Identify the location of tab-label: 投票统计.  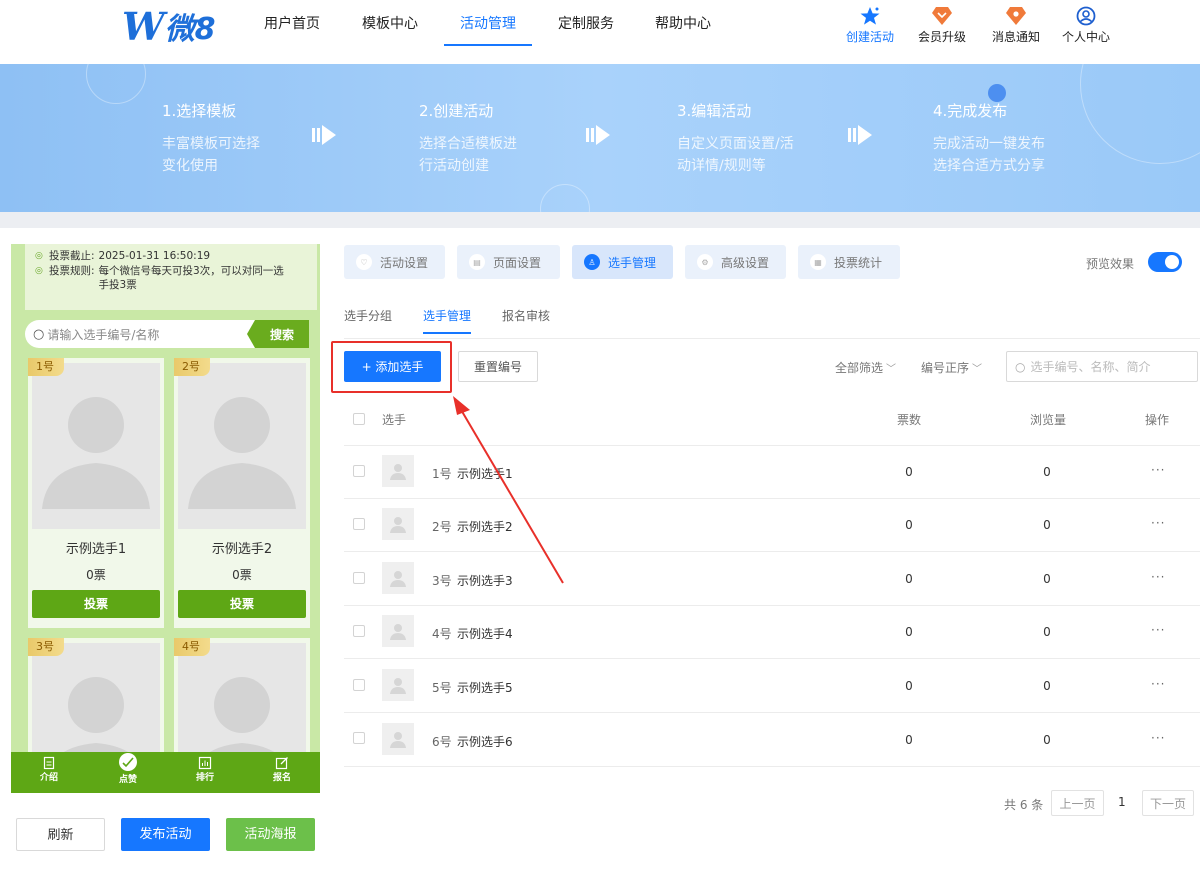
(858, 262).